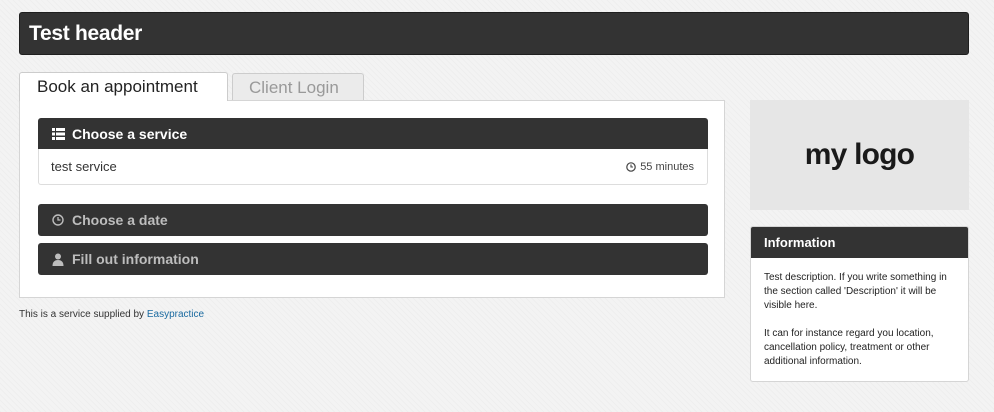  I want to click on service-section: Choose a service test service 55 minutes, so click(373, 151).